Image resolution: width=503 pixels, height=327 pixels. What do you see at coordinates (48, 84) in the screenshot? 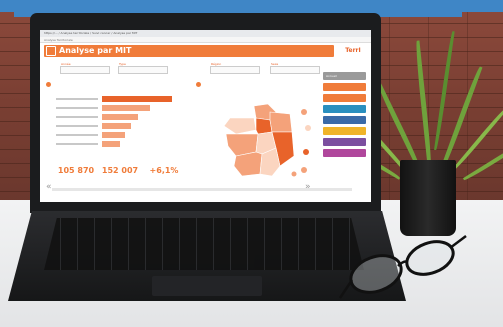
I see `chart-panel-icon` at bounding box center [48, 84].